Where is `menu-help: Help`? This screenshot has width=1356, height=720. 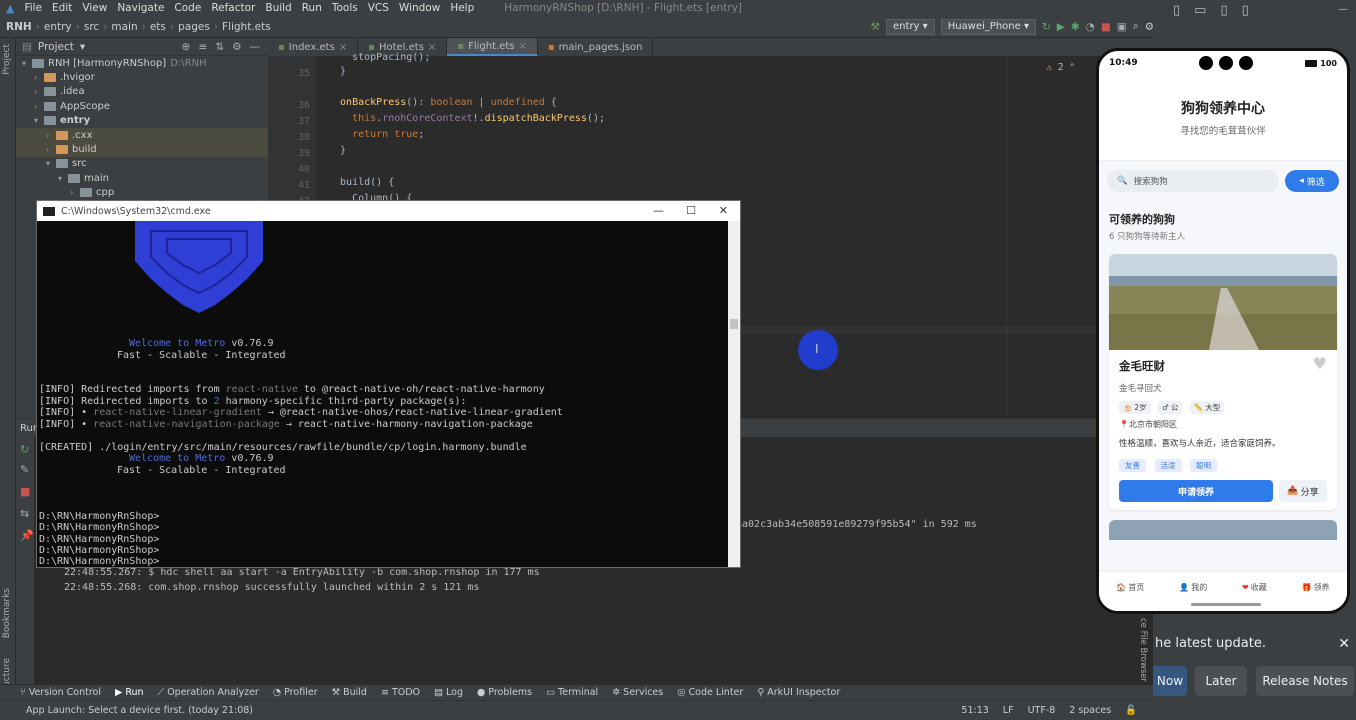
menu-help: Help is located at coordinates (462, 8).